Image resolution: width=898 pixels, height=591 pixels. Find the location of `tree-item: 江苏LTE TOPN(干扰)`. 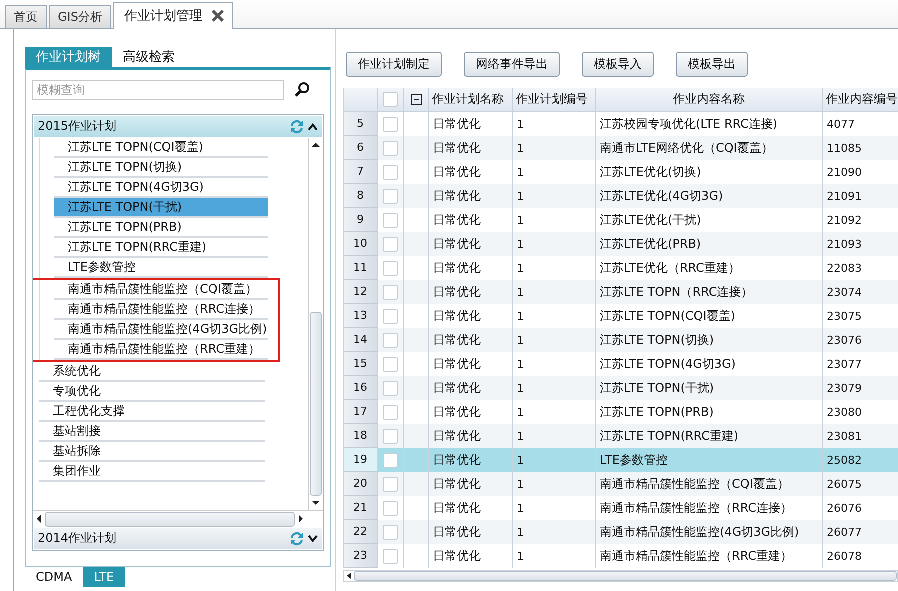

tree-item: 江苏LTE TOPN(干扰) is located at coordinates (161, 208).